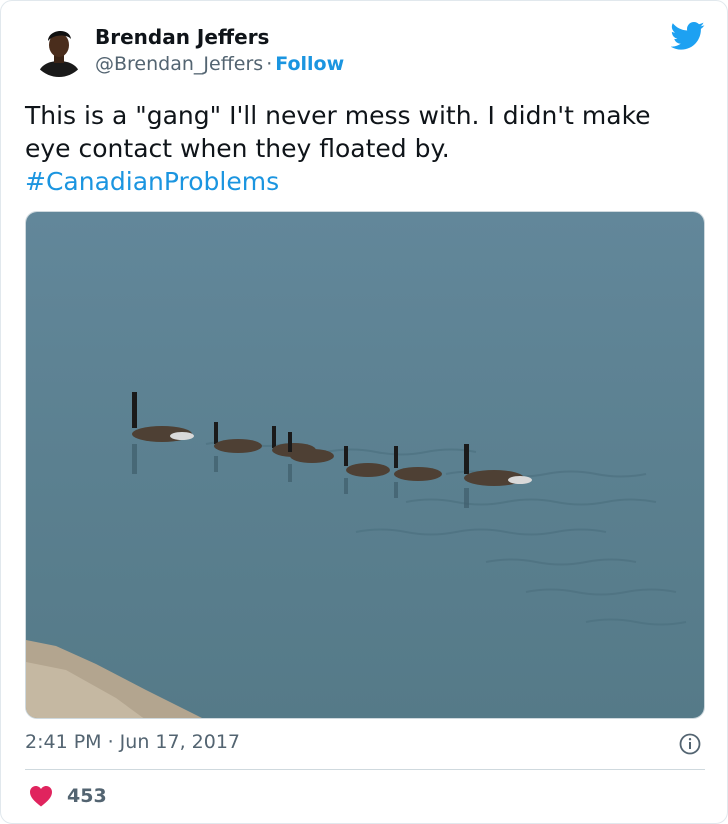 The image size is (728, 824). What do you see at coordinates (237, 148) in the screenshot?
I see `tweet-text-line: eye contact when they floated by.` at bounding box center [237, 148].